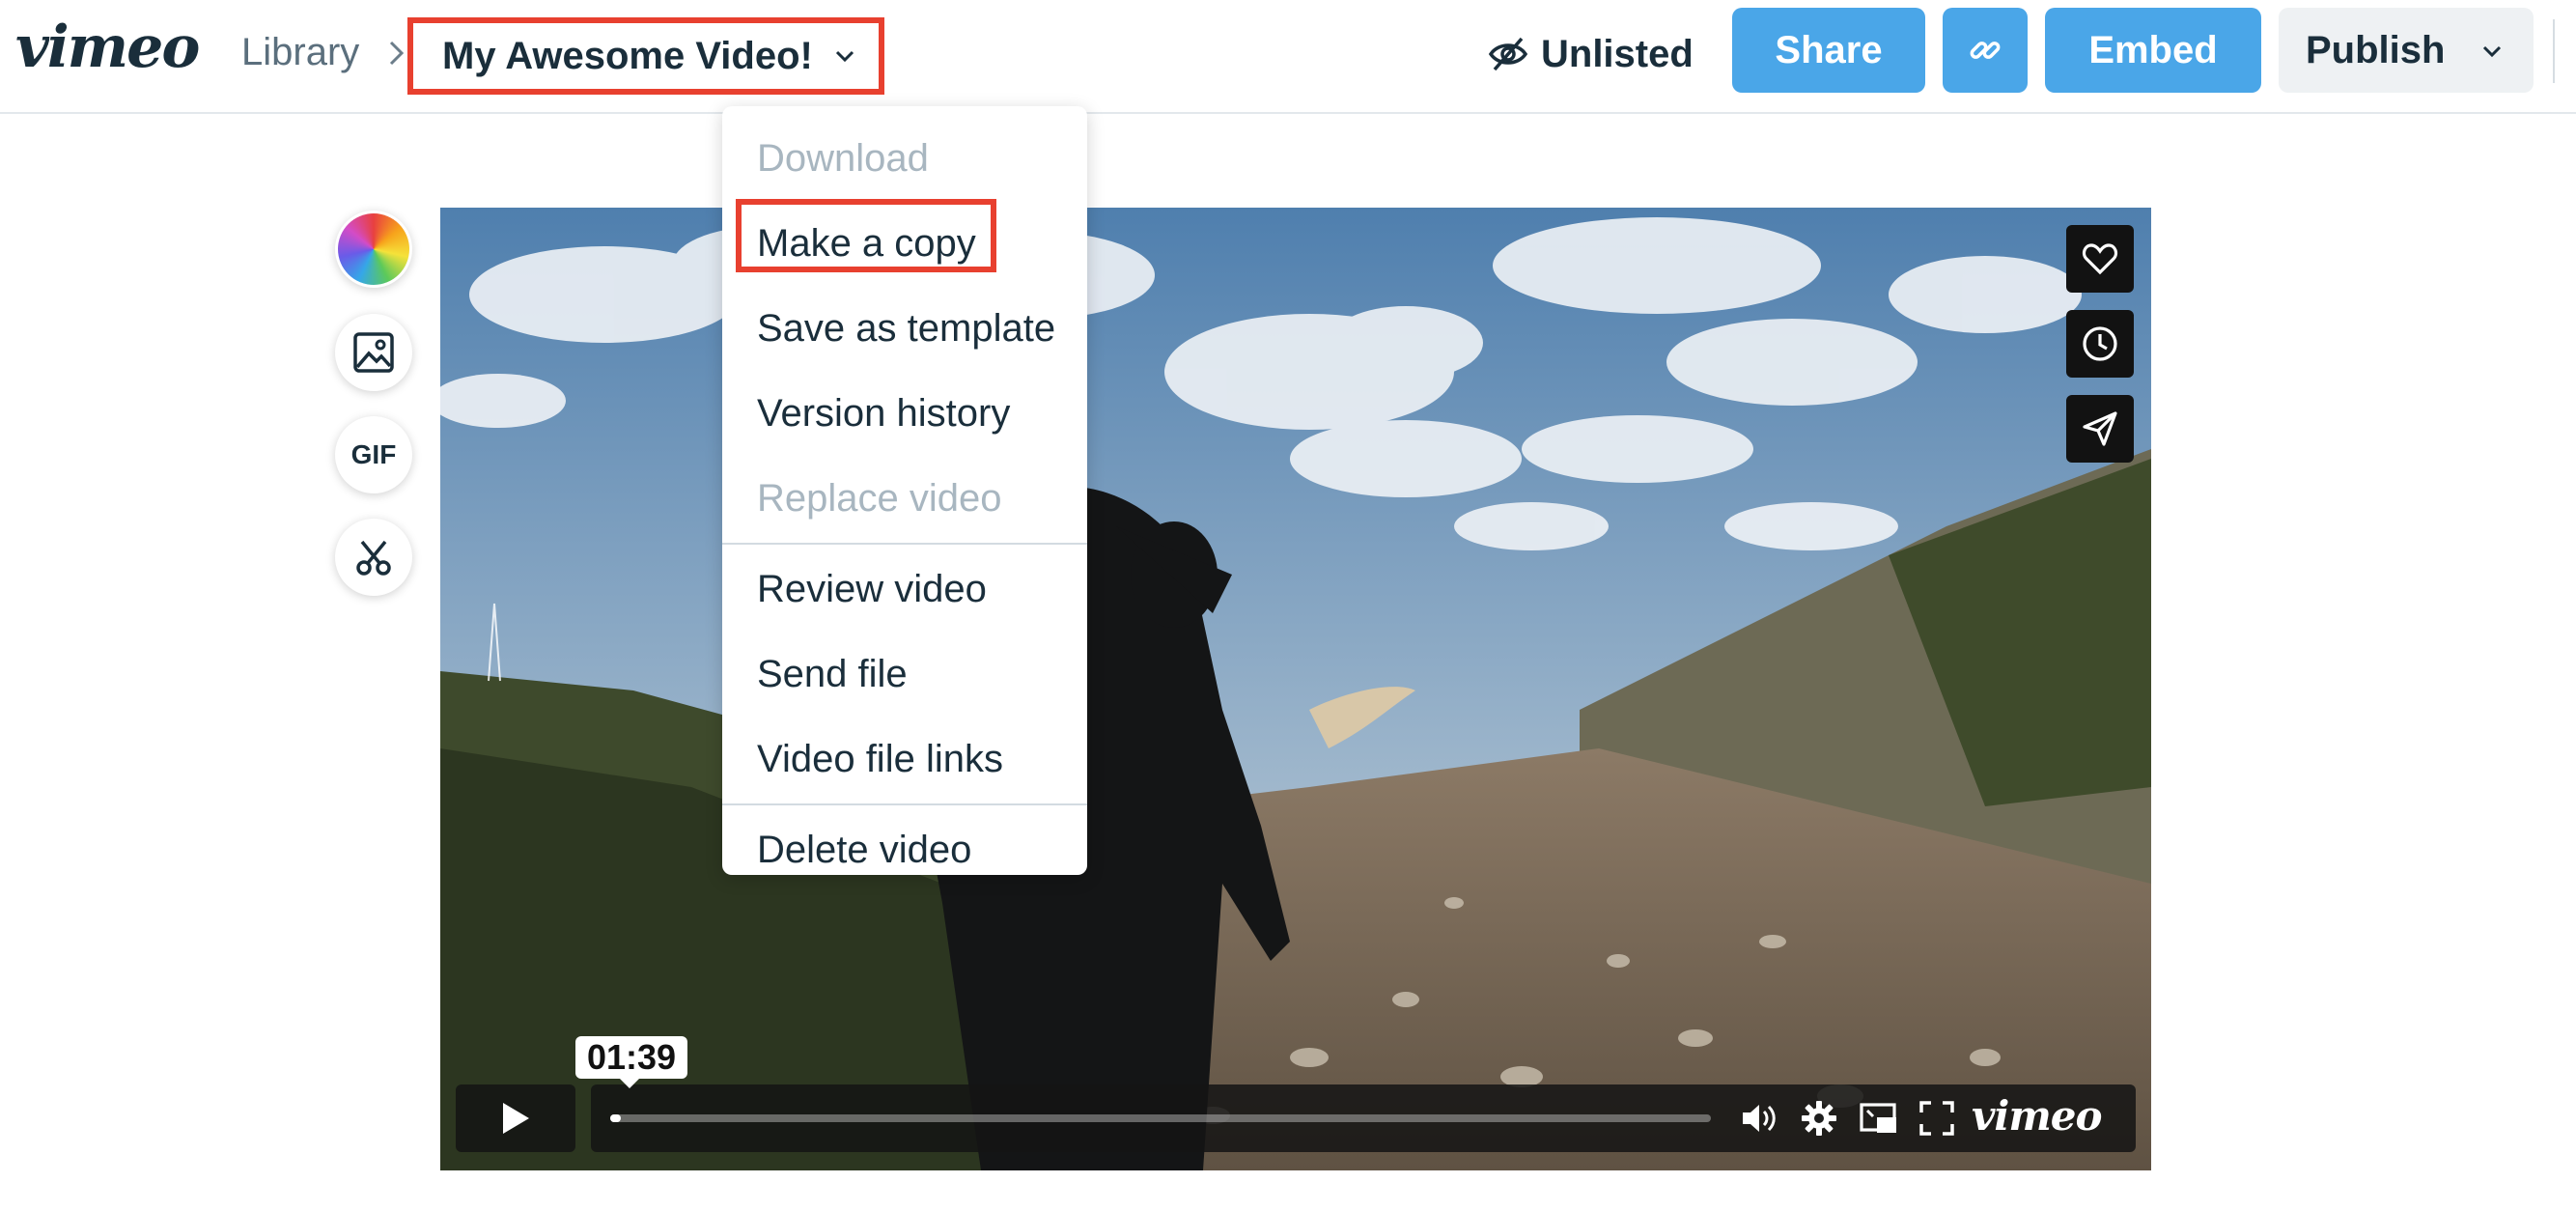 This screenshot has height=1211, width=2576. Describe the element at coordinates (108, 47) in the screenshot. I see `vimeo-logo: vimeo` at that location.